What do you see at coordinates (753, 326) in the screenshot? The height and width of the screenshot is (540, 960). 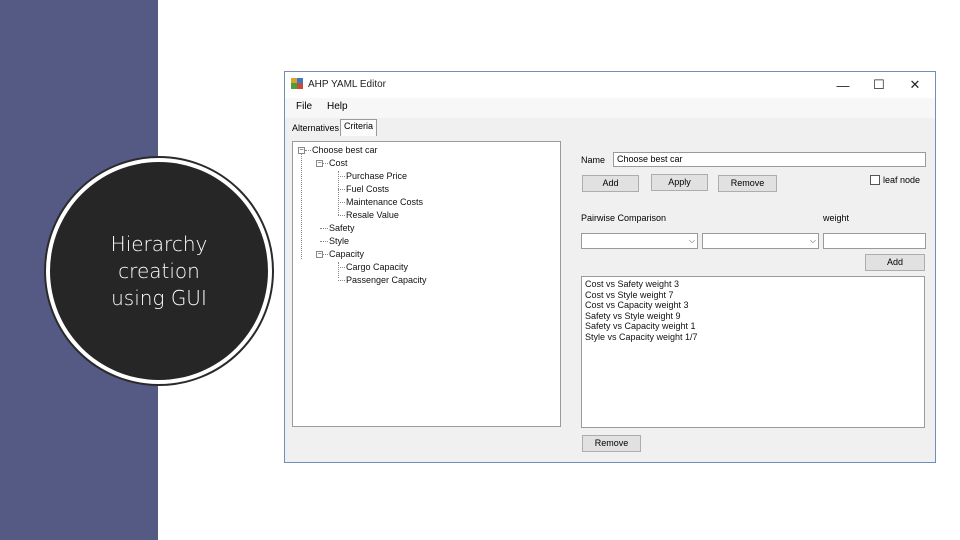 I see `list-item: Safety vs Capacity weight 1` at bounding box center [753, 326].